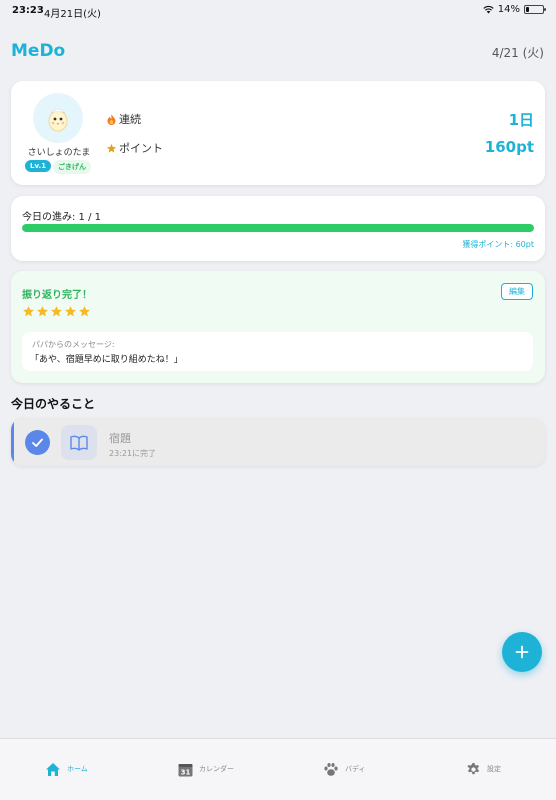  I want to click on calendar-day: 31, so click(186, 772).